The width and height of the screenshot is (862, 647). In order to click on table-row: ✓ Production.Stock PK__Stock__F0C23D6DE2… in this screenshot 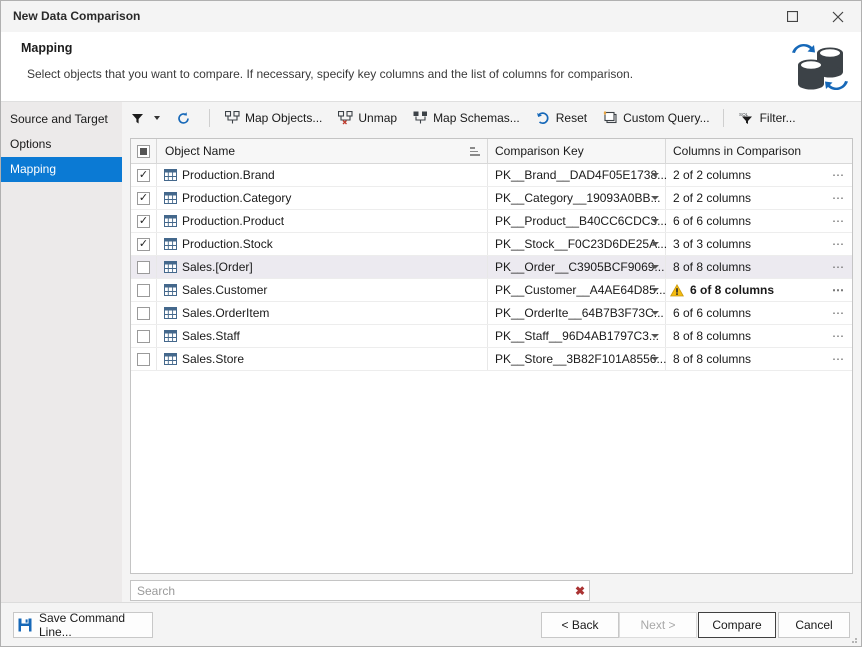, I will do `click(491, 244)`.